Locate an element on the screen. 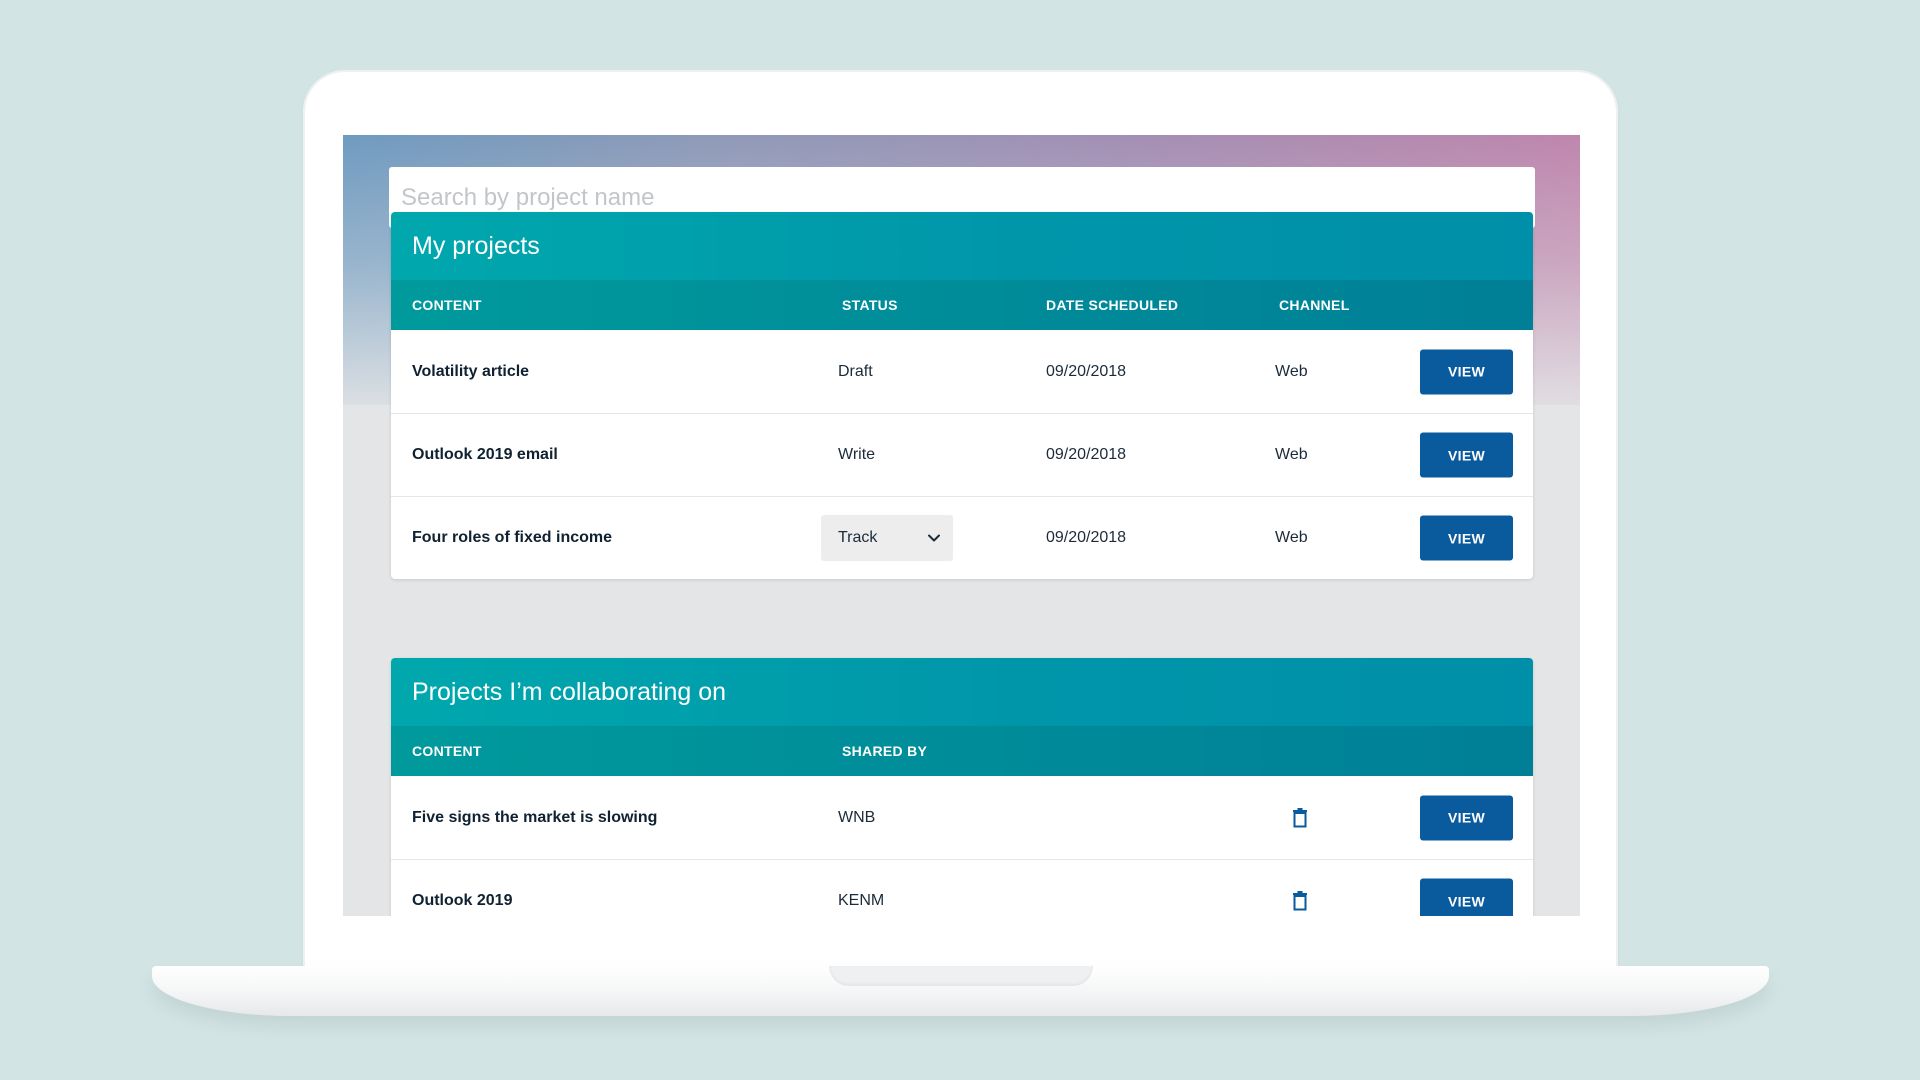 The image size is (1920, 1080). card-title: Projects I’m collaborating on is located at coordinates (962, 692).